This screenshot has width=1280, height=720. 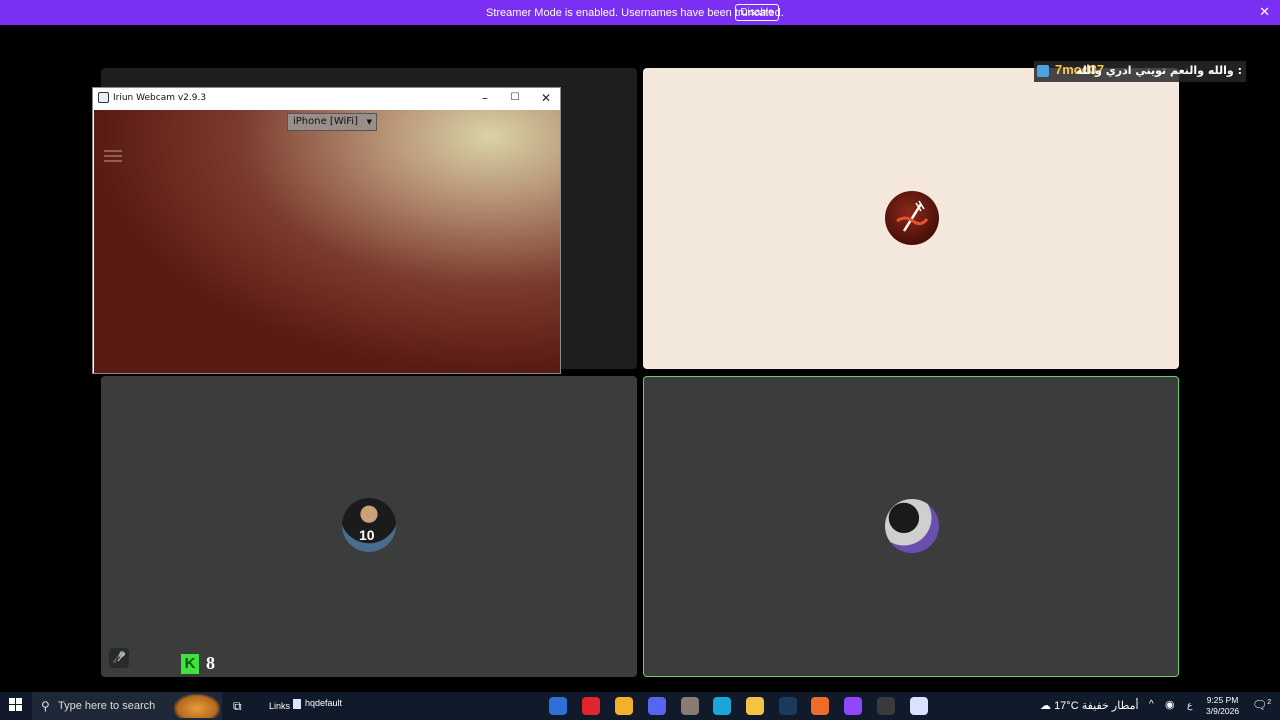 I want to click on iriun-app-icon, so click(x=103, y=97).